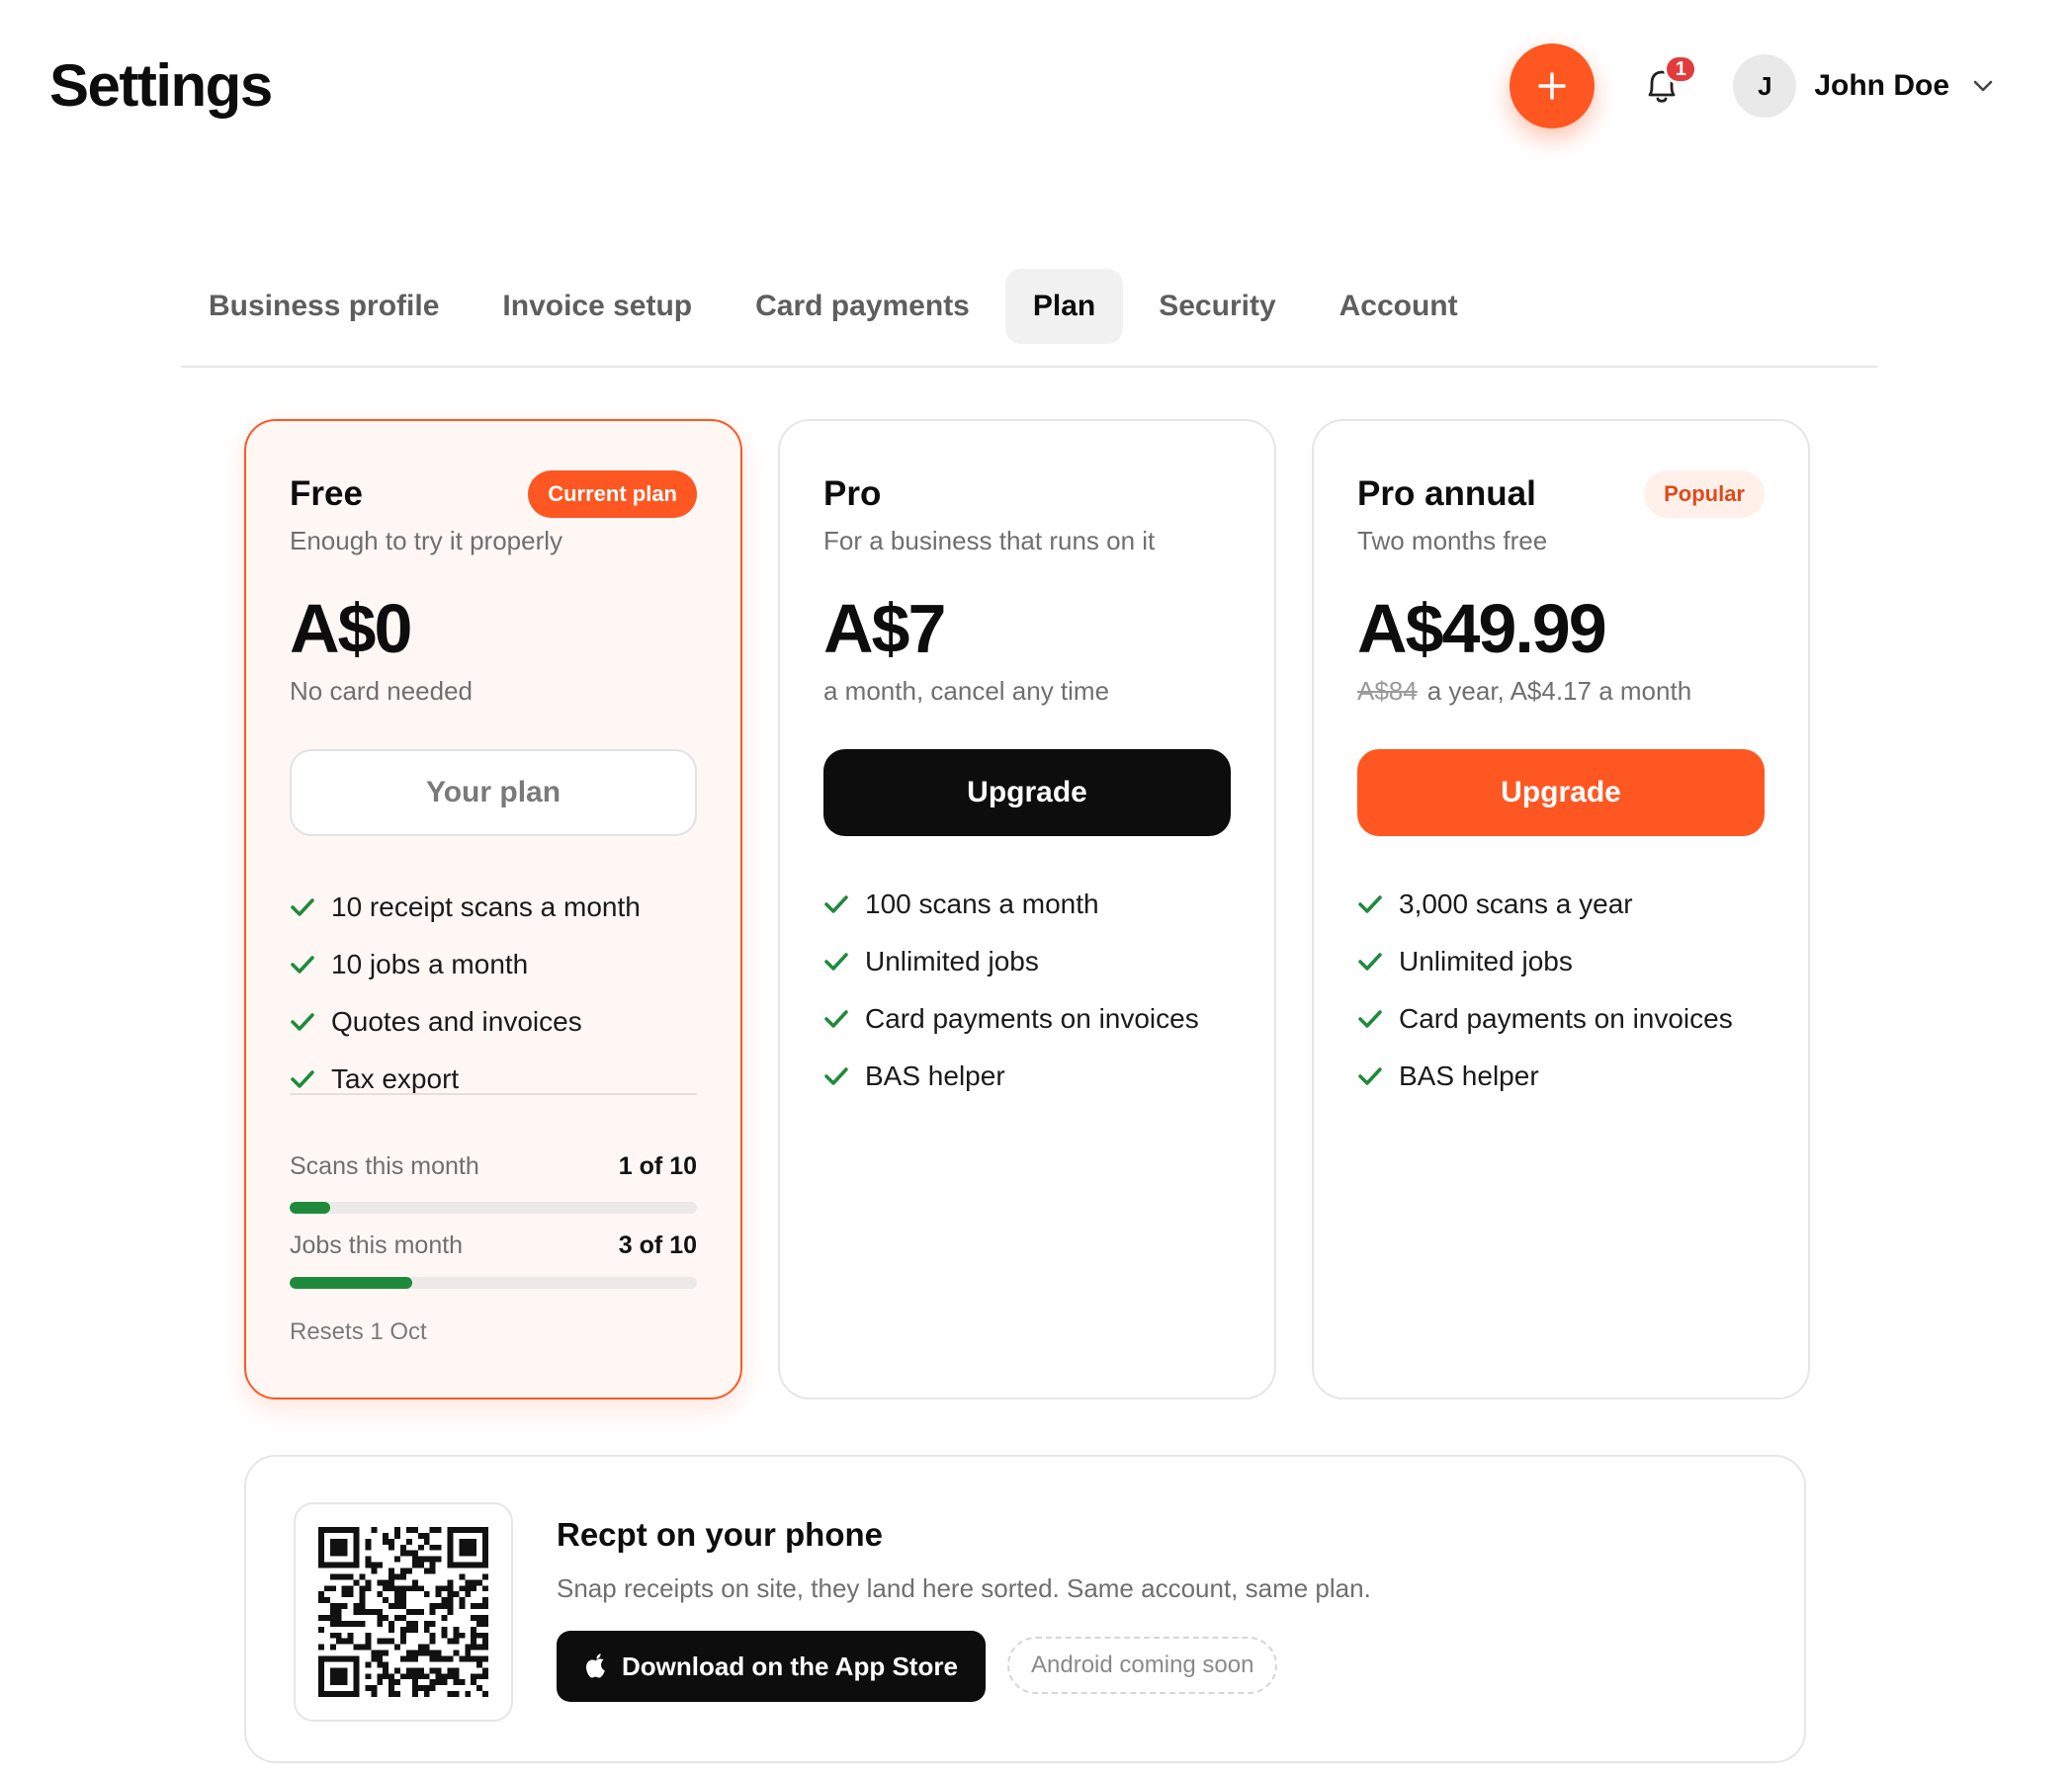  What do you see at coordinates (430, 964) in the screenshot?
I see `feature-label: 10 jobs a month` at bounding box center [430, 964].